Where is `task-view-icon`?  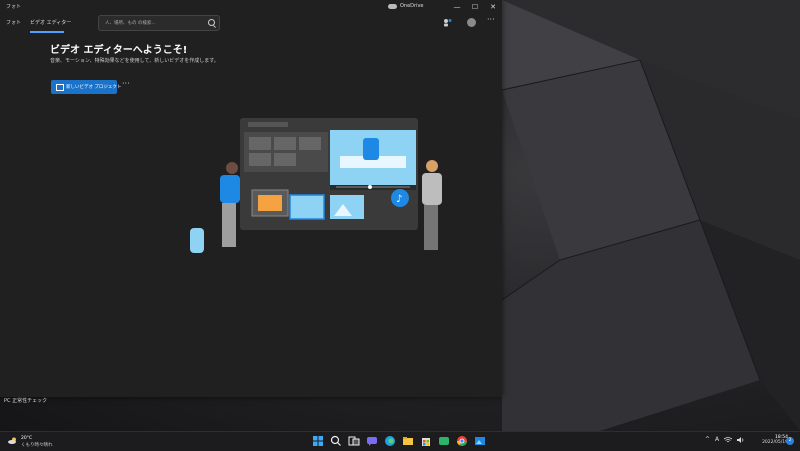
task-view-icon is located at coordinates (354, 441).